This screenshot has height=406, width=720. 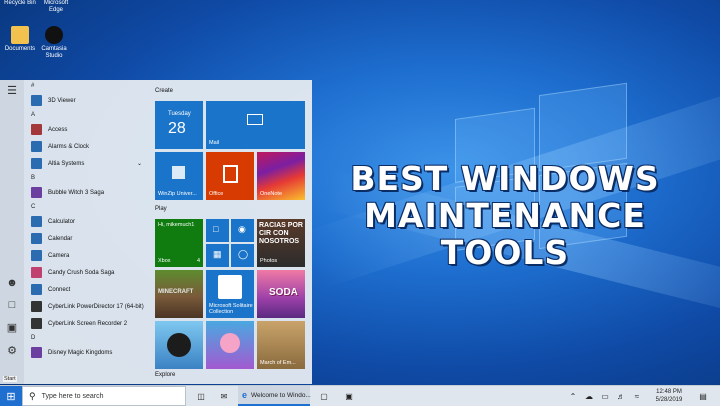 What do you see at coordinates (69, 146) in the screenshot?
I see `app-label: Alarms & Clock` at bounding box center [69, 146].